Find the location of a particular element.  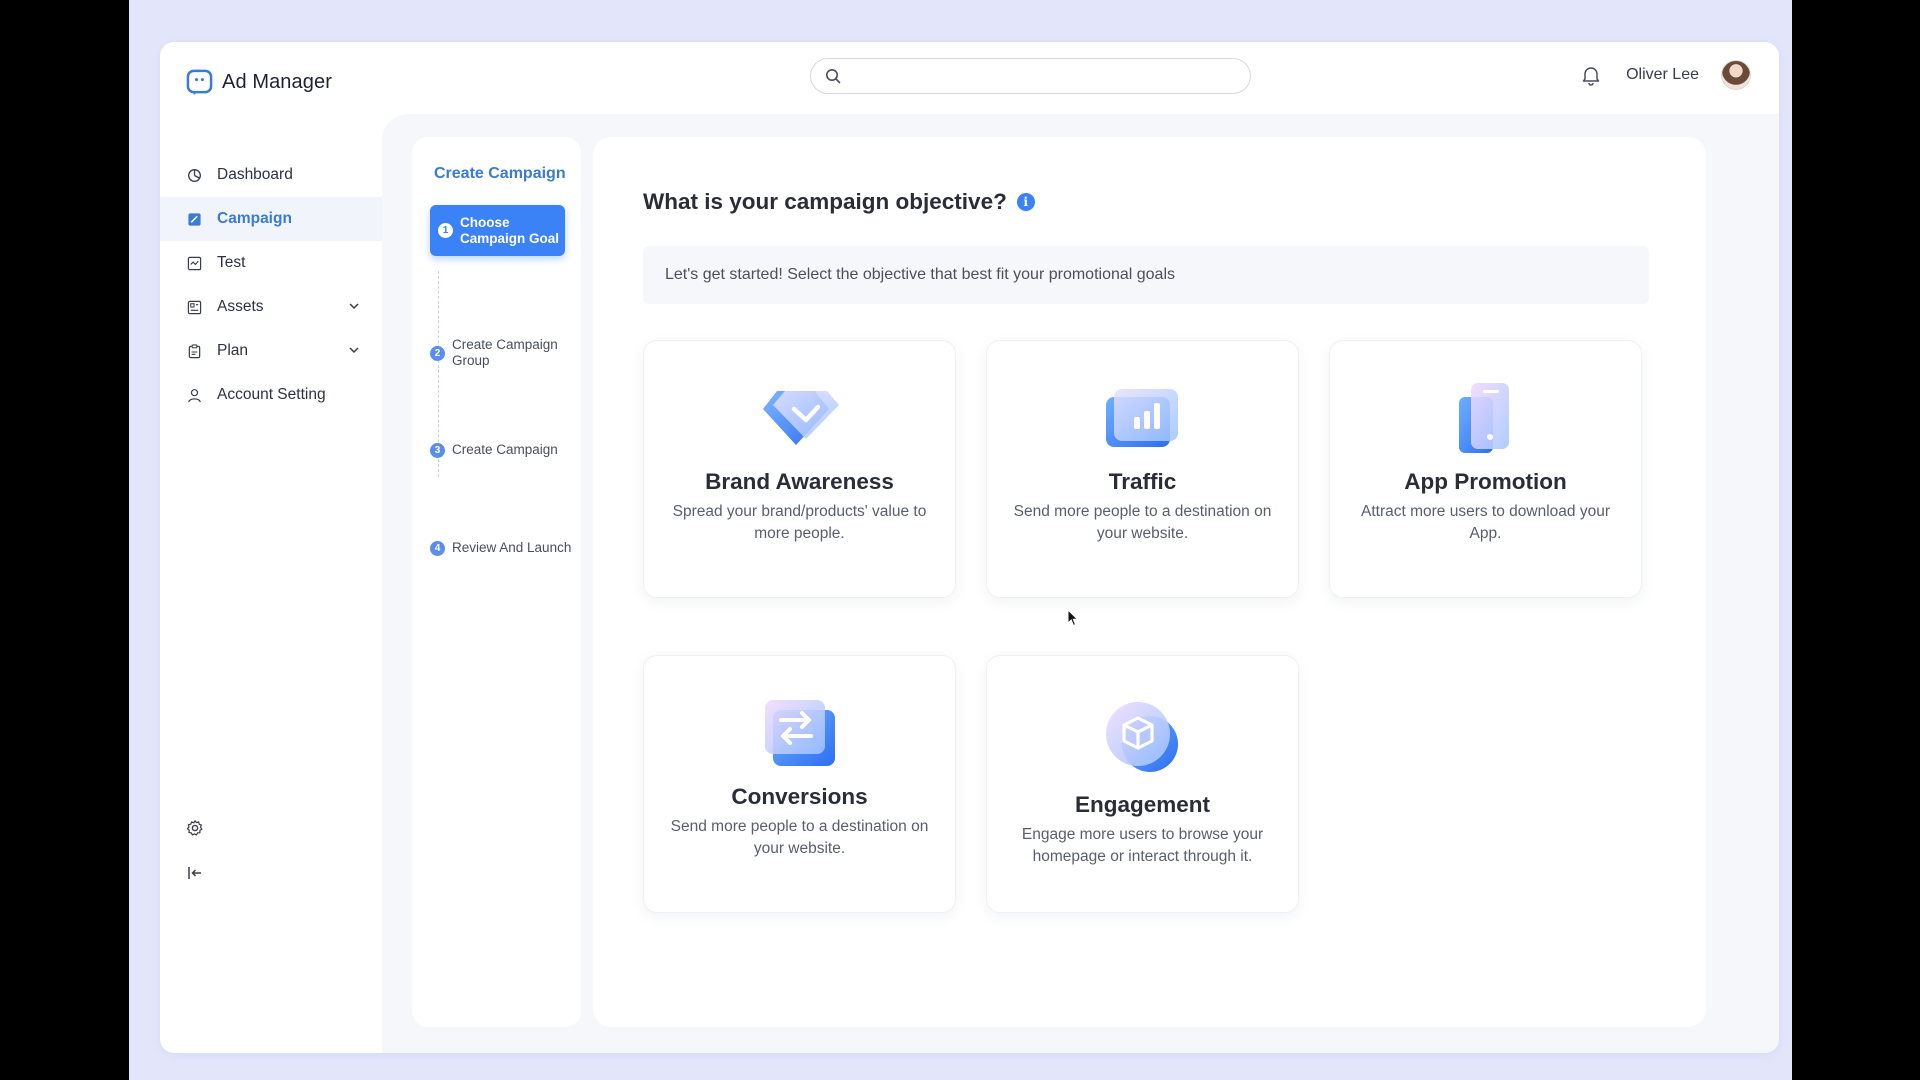

sidebar-item-assets: Assets is located at coordinates (271, 307).